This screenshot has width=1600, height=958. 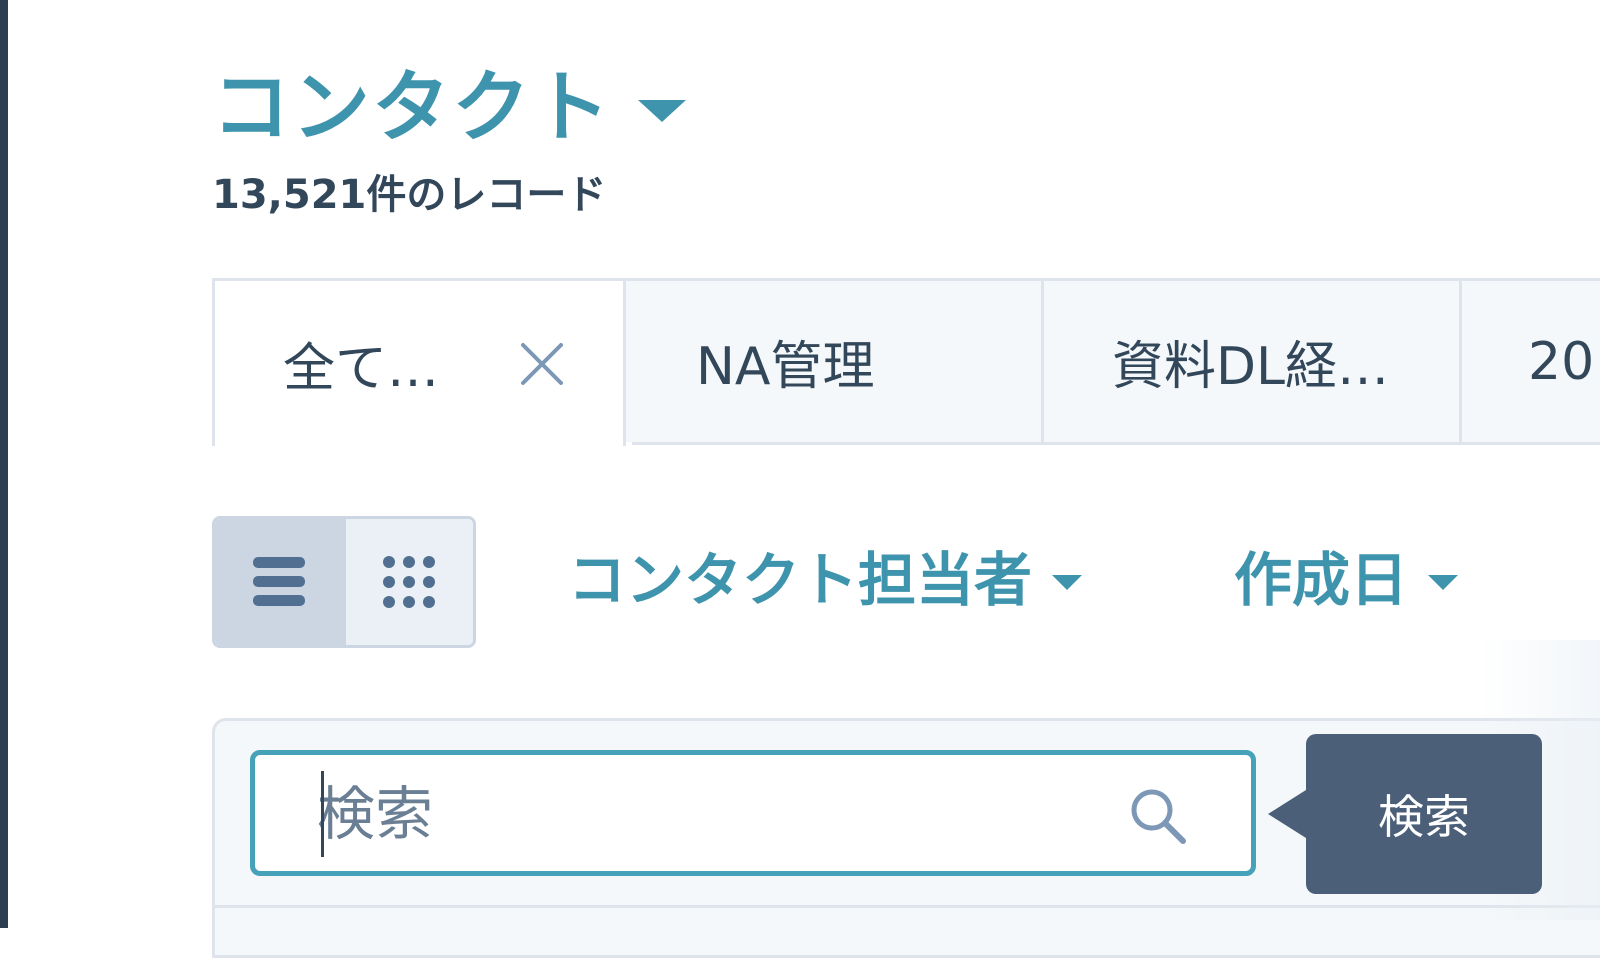 What do you see at coordinates (1158, 816) in the screenshot?
I see `search-icon` at bounding box center [1158, 816].